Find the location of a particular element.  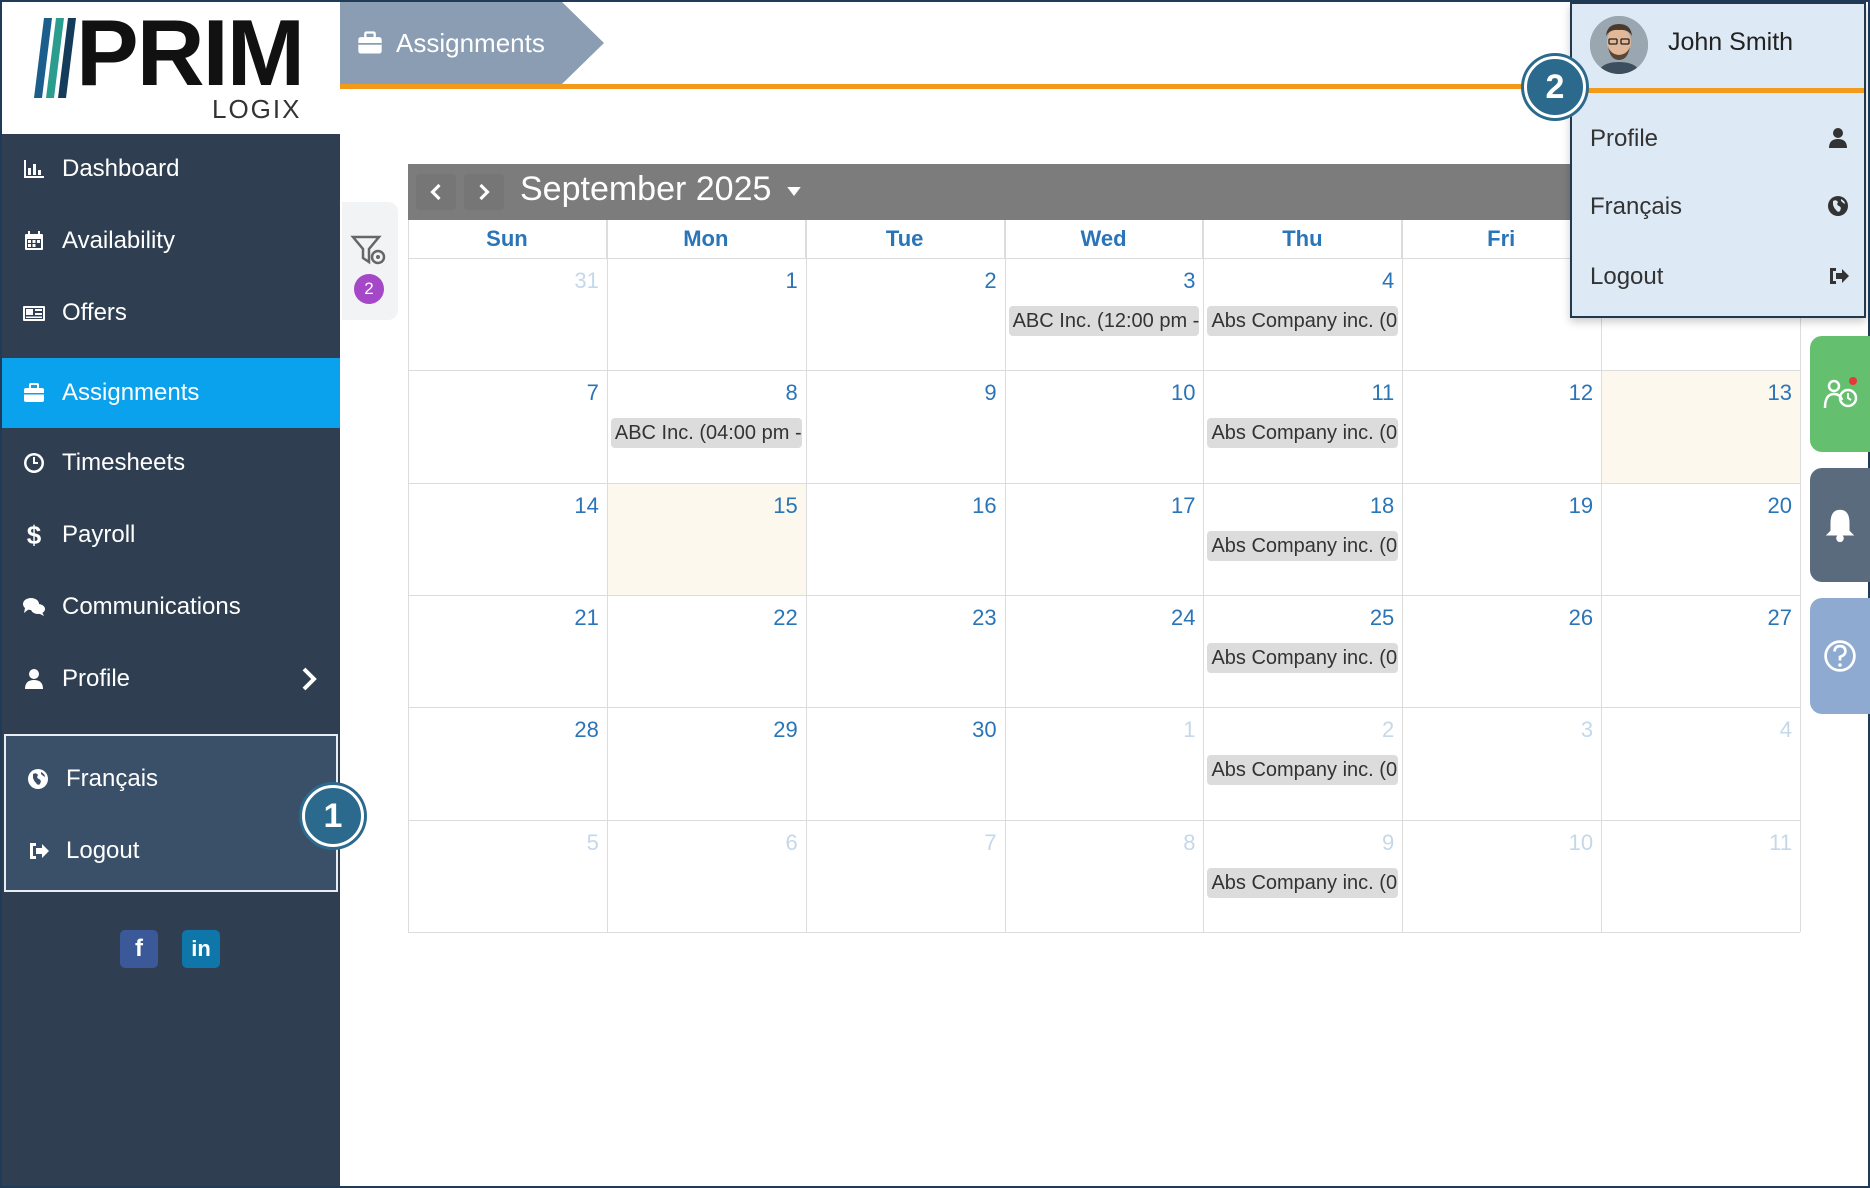

user-icon is located at coordinates (1838, 138).